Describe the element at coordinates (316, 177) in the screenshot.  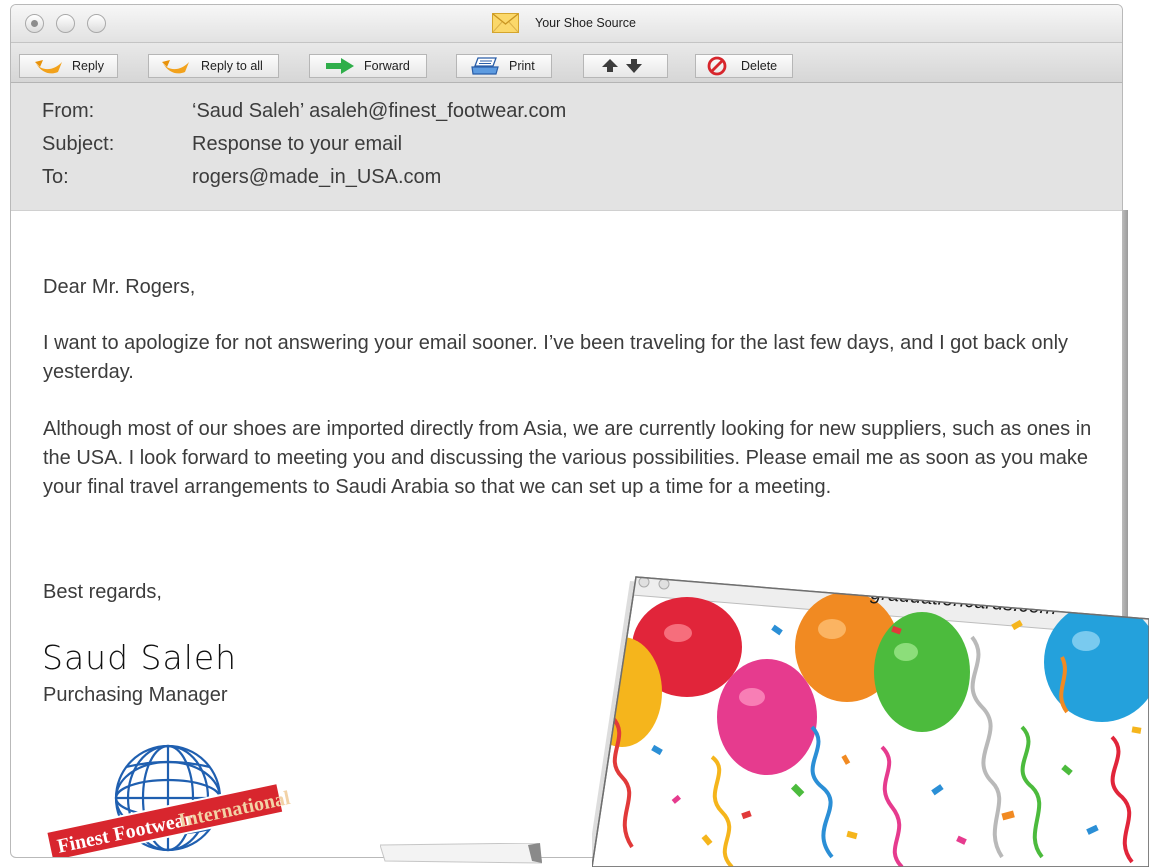
I see `to-value: rogers@made_in_USA.com` at that location.